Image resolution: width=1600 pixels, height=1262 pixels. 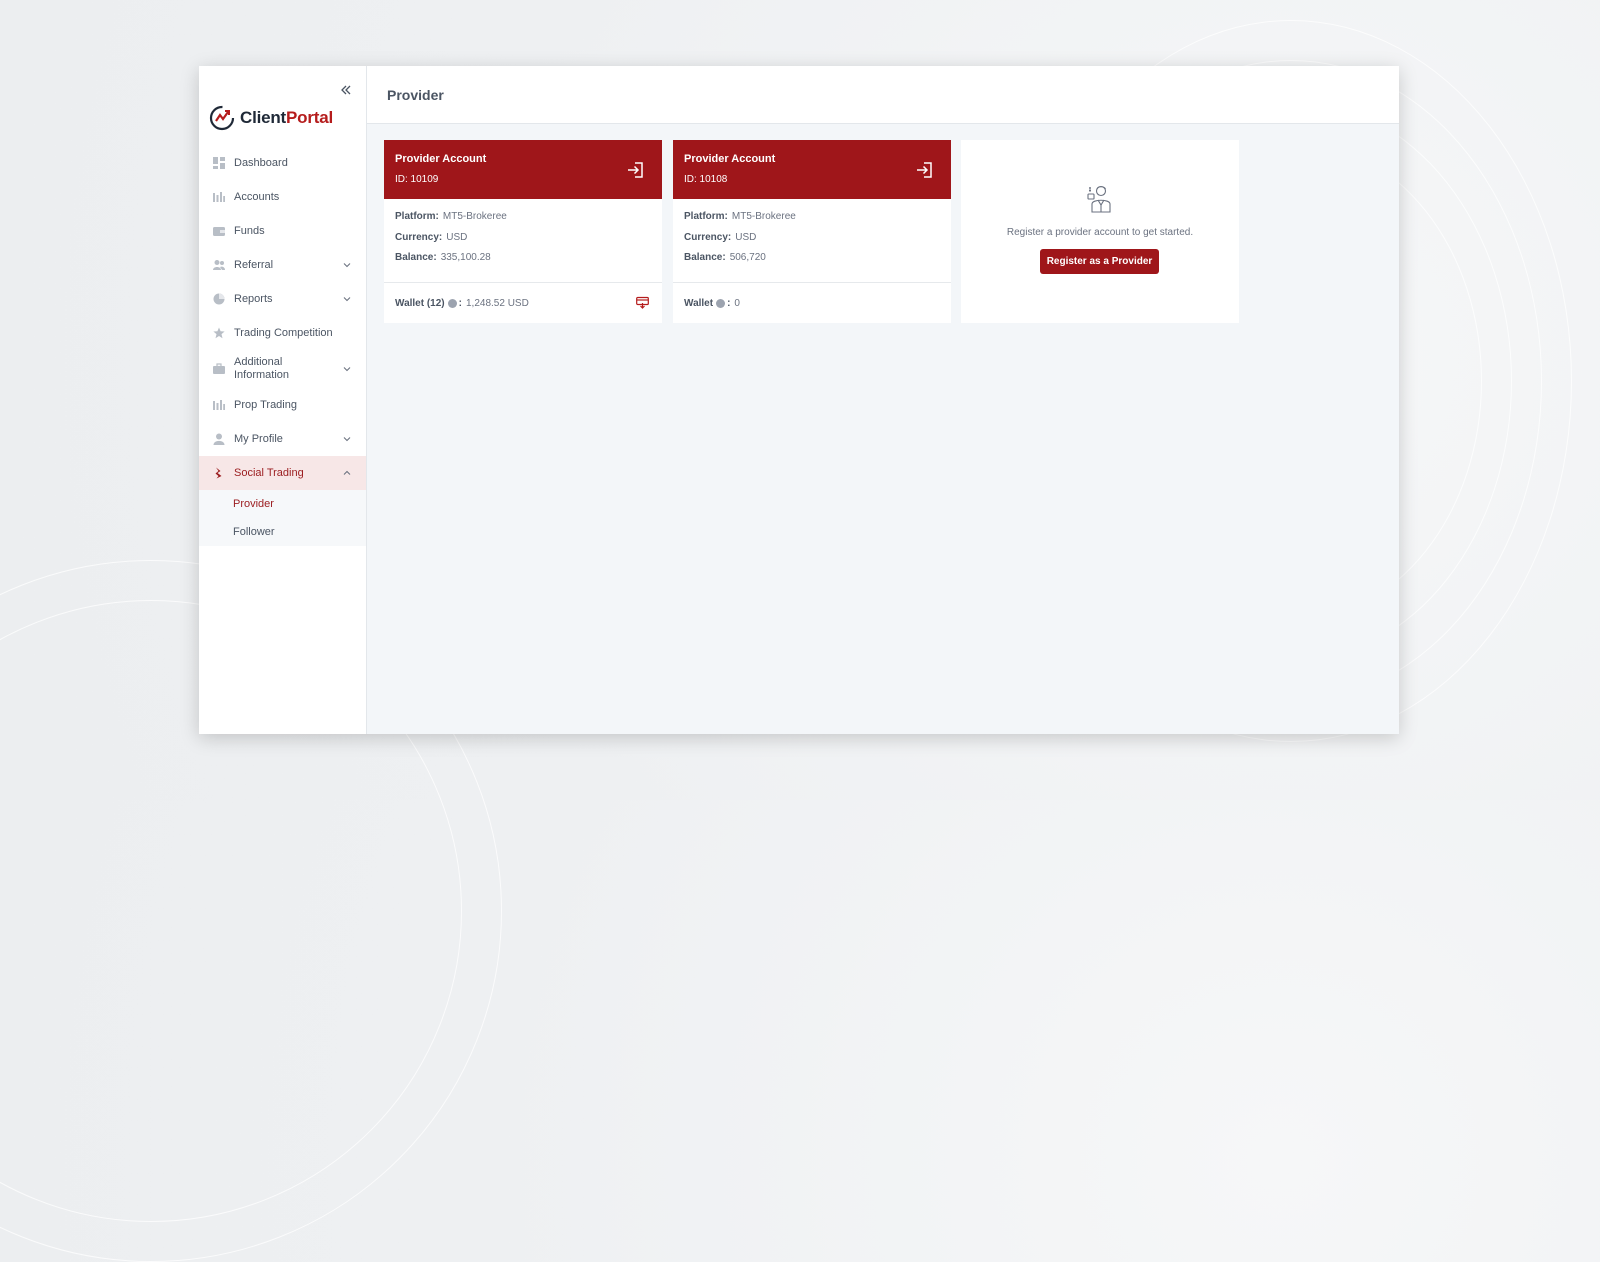 I want to click on page-header: Provider, so click(x=883, y=95).